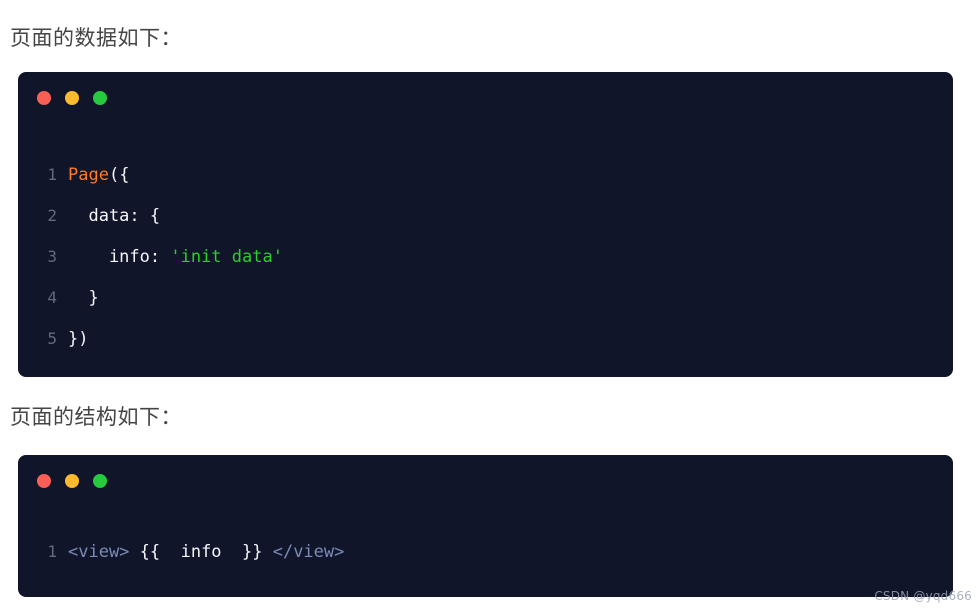 Image resolution: width=980 pixels, height=608 pixels. Describe the element at coordinates (119, 257) in the screenshot. I see `code-token-plain: info:` at that location.